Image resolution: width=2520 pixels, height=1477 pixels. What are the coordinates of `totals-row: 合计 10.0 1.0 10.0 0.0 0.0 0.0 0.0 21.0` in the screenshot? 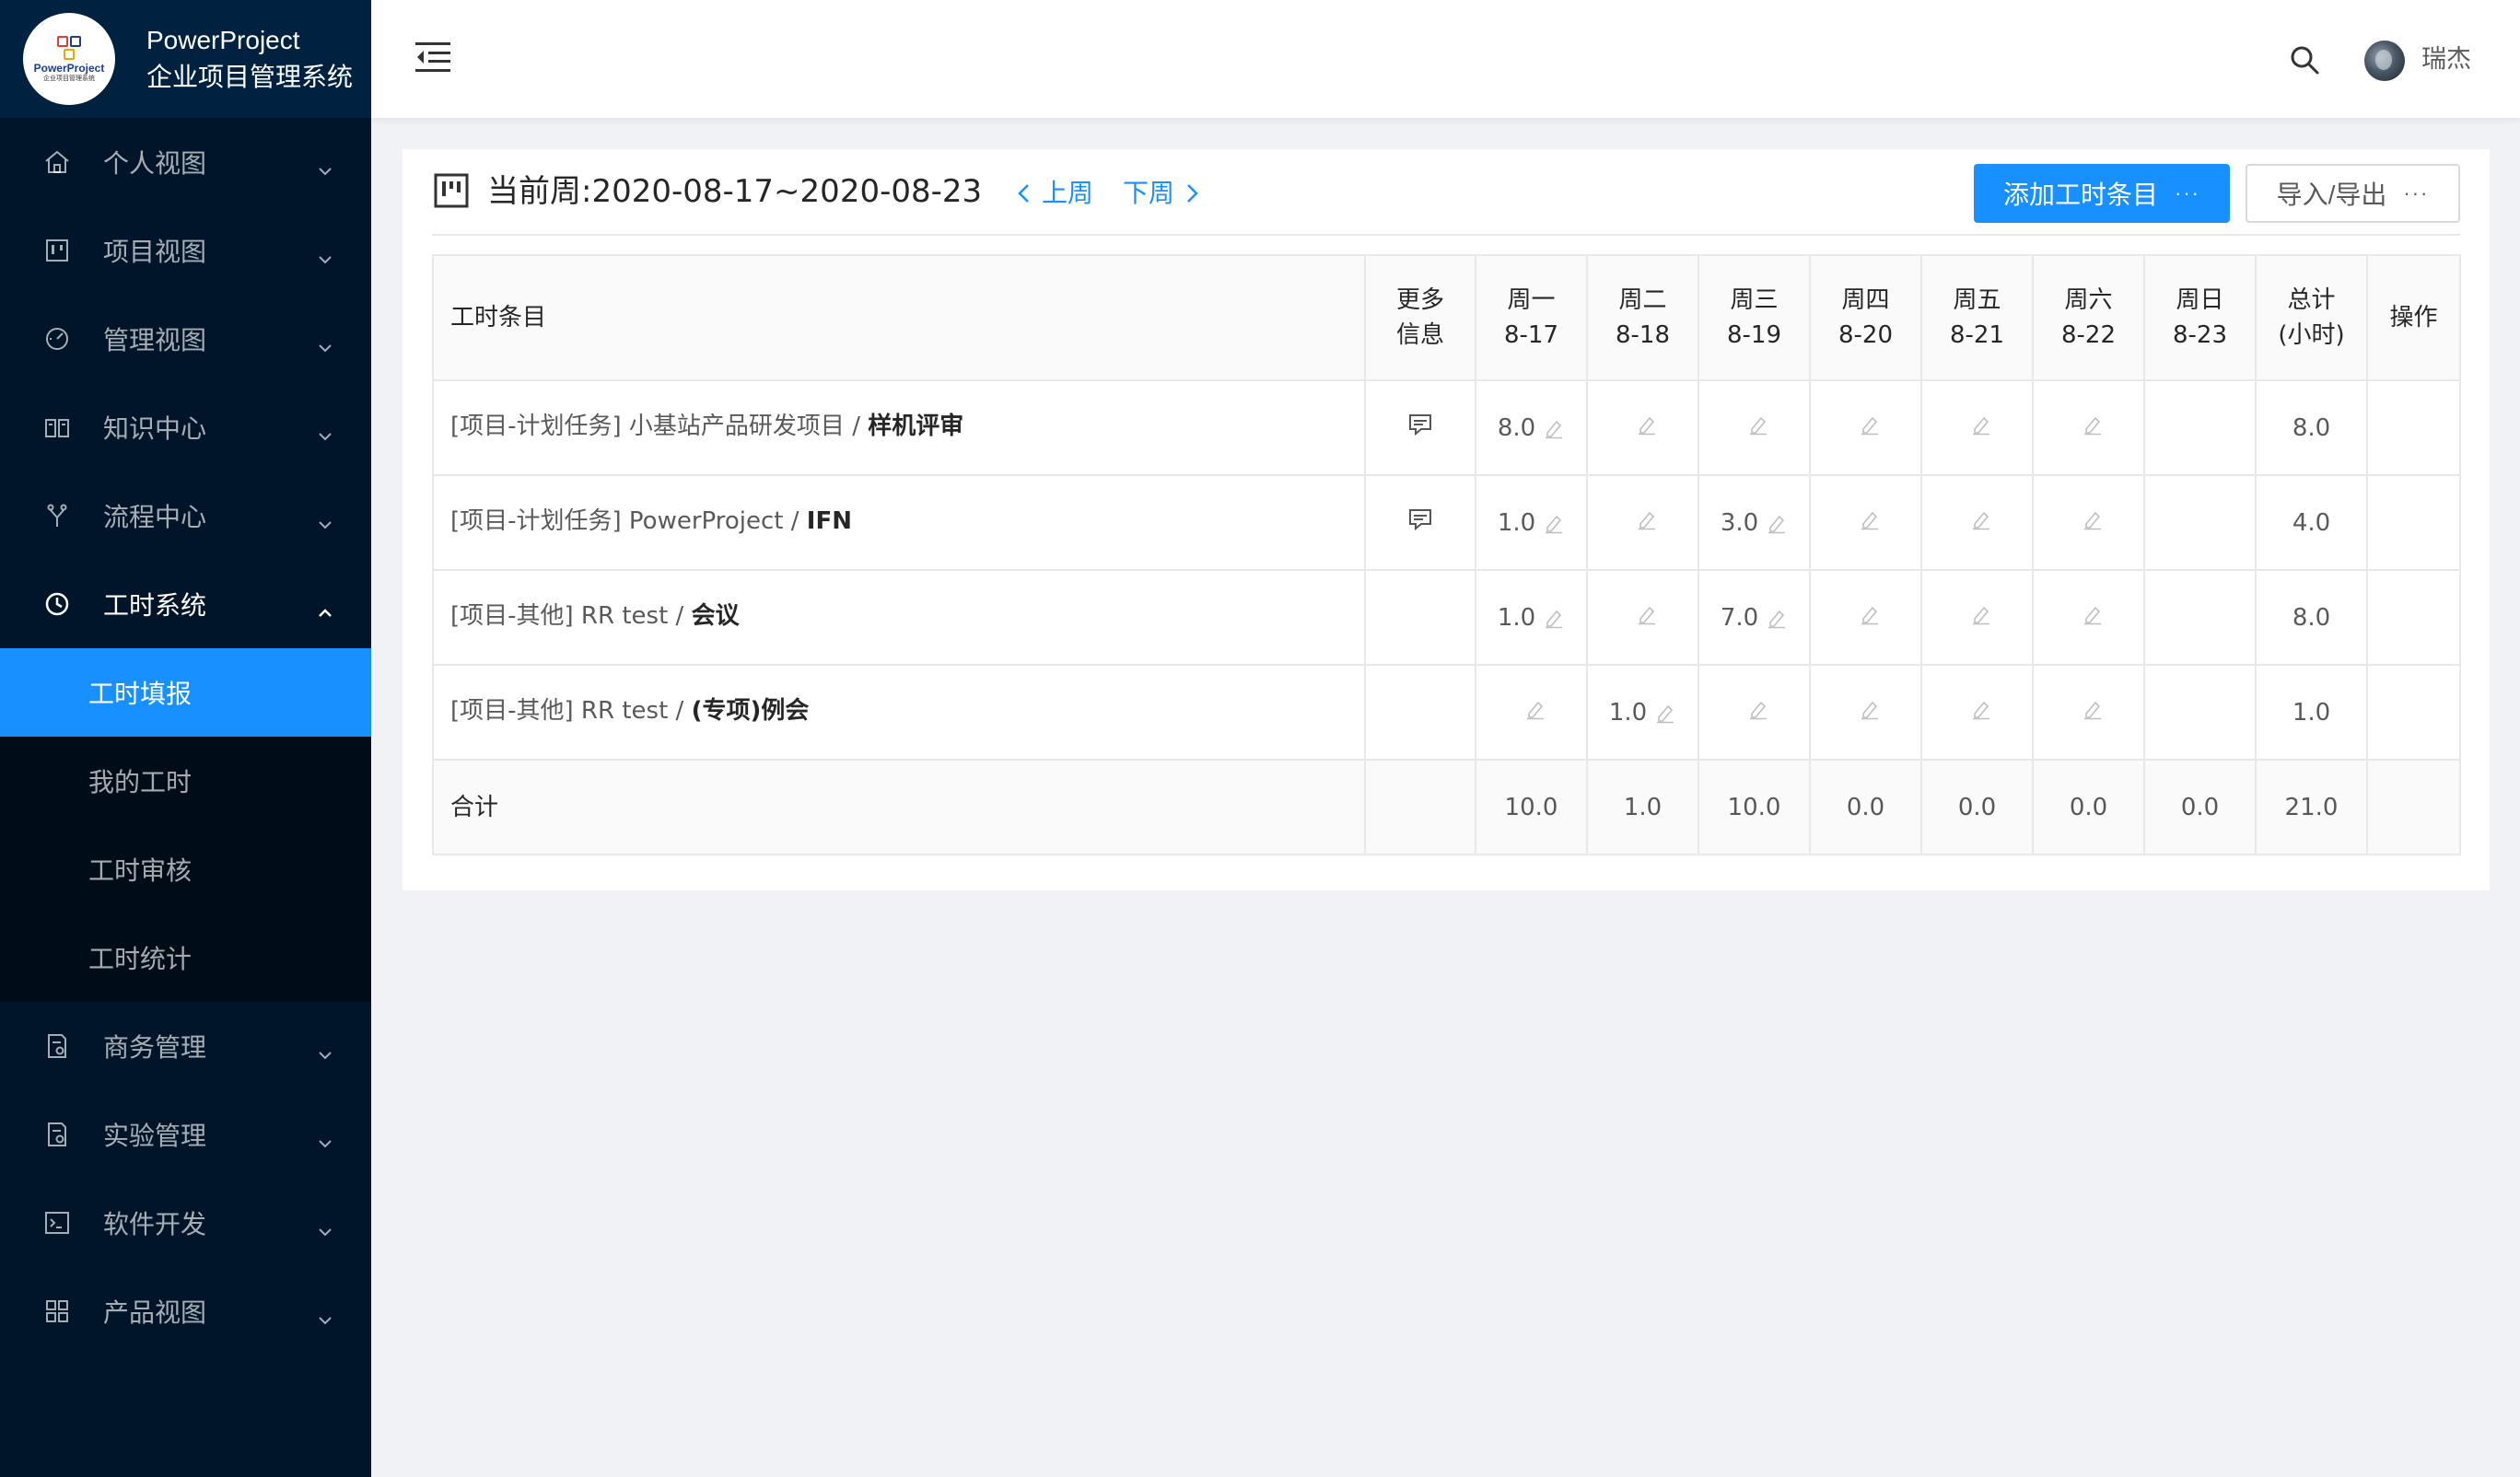 It's located at (1446, 807).